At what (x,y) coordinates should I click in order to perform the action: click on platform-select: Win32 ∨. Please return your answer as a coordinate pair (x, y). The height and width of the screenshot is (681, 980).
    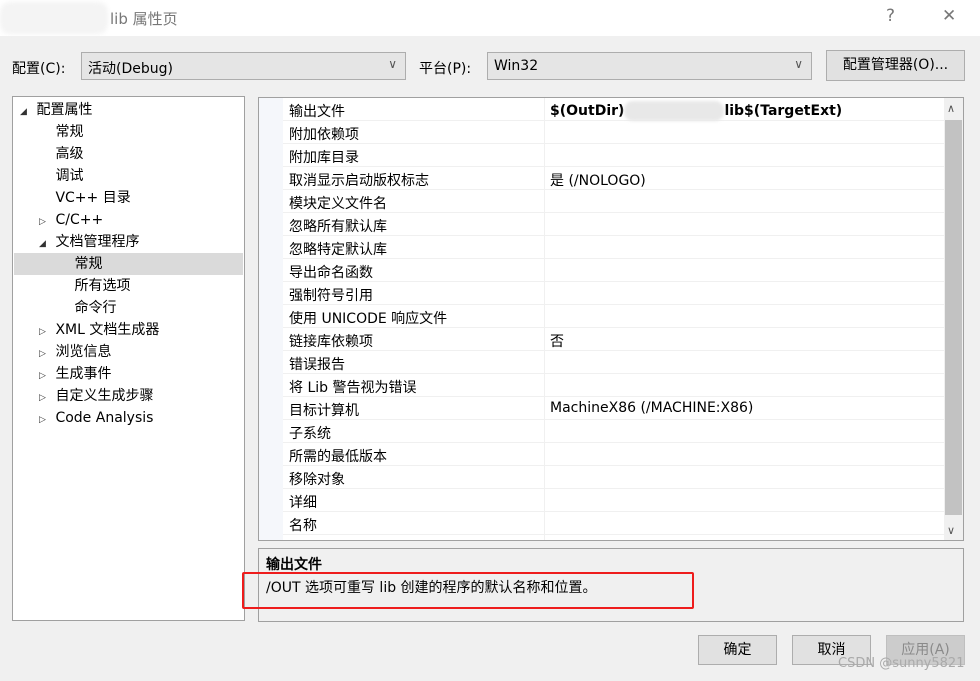
    Looking at the image, I should click on (649, 66).